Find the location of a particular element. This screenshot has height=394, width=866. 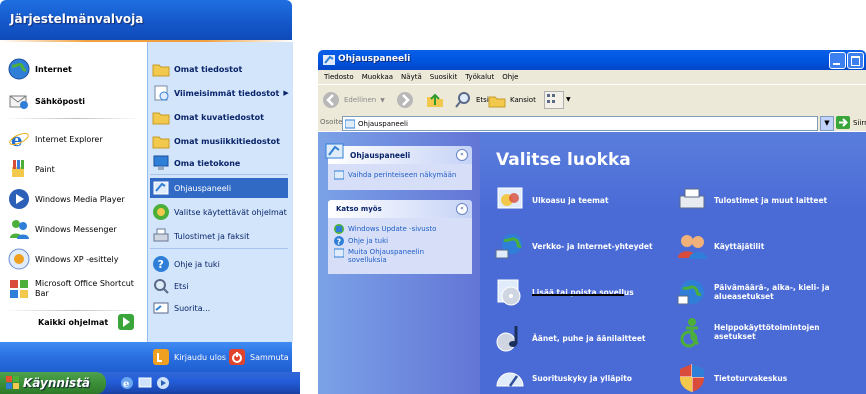

views-dropdown-icon: ▼ is located at coordinates (568, 99).